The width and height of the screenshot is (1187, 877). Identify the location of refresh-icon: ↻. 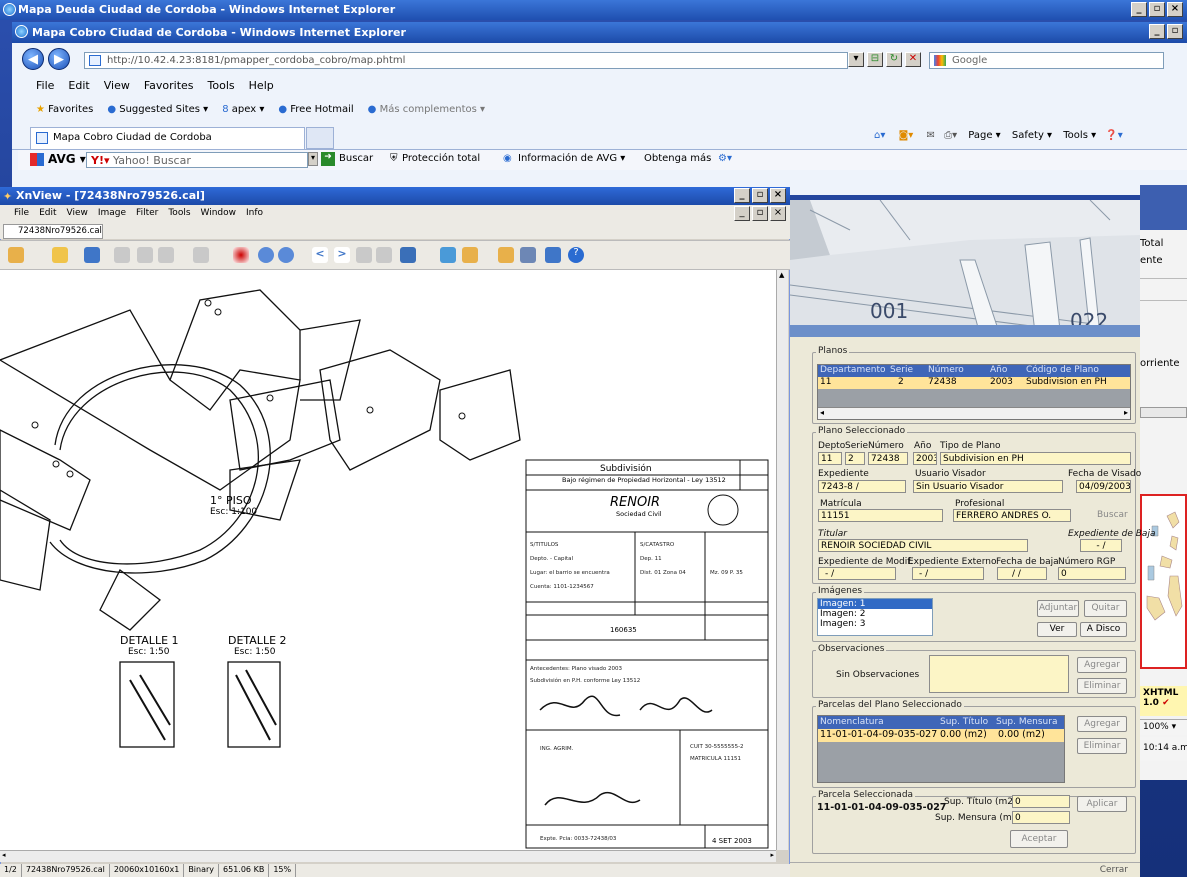
(894, 59).